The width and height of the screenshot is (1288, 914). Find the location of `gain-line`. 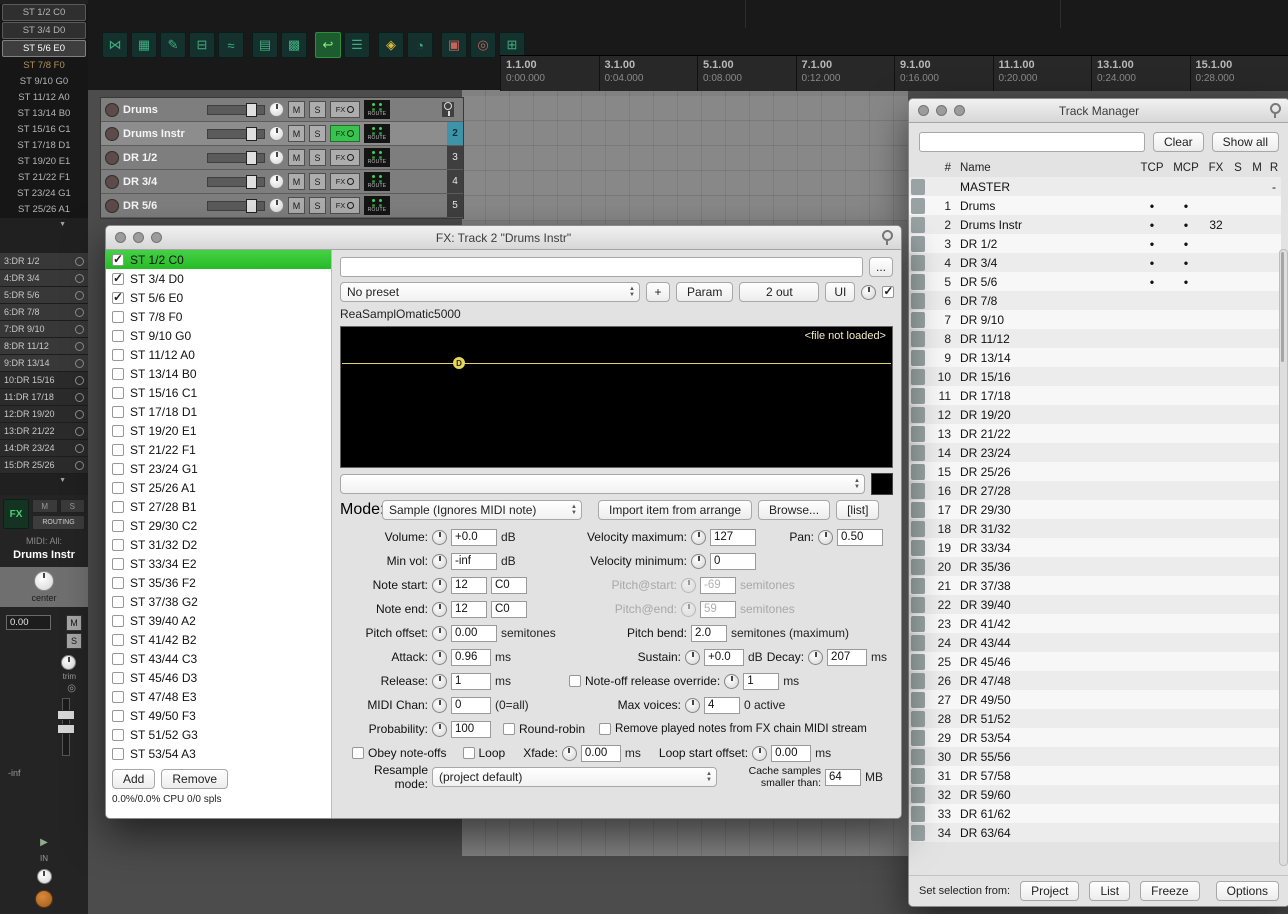

gain-line is located at coordinates (616, 363).